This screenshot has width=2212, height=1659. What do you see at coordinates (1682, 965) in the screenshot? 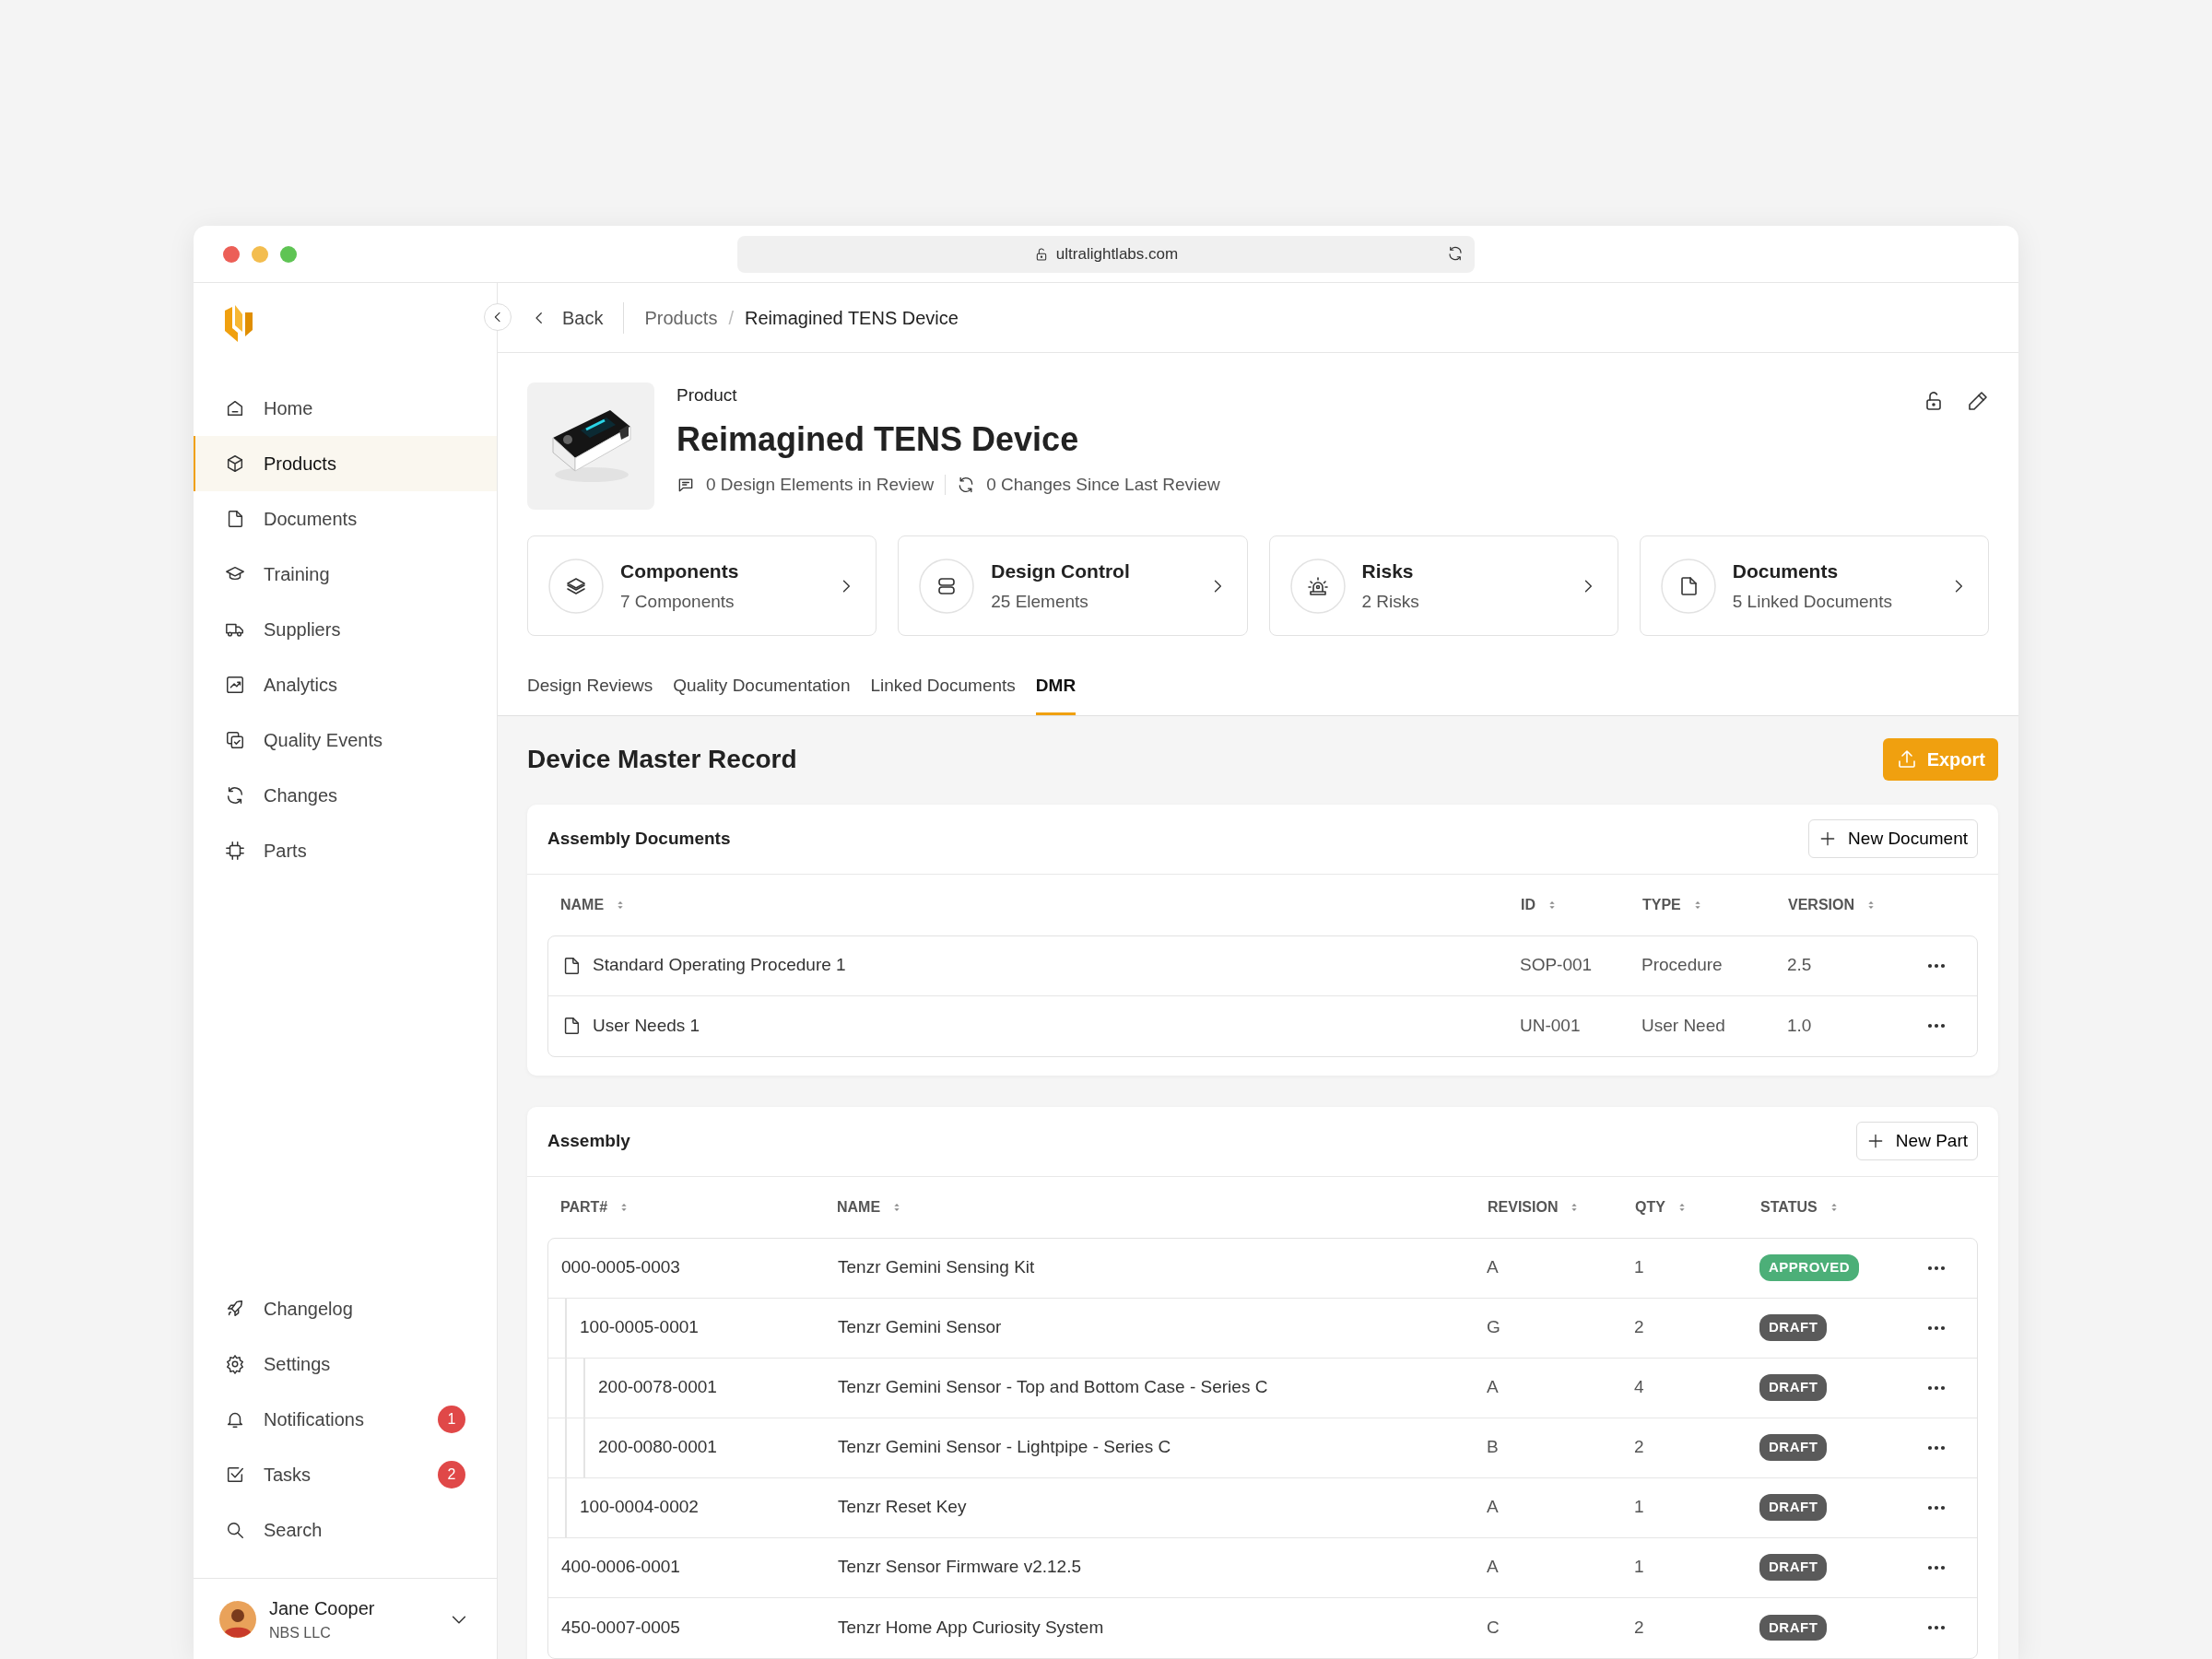
I see `table-cell-text: Procedure` at bounding box center [1682, 965].